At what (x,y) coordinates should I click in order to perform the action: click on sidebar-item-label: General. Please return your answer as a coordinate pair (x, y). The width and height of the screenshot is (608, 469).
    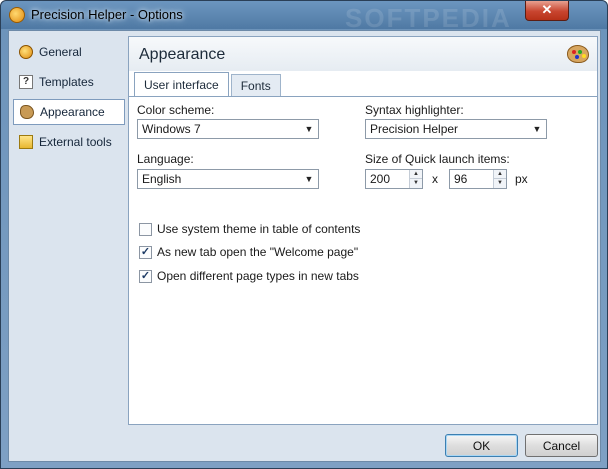
    Looking at the image, I should click on (60, 52).